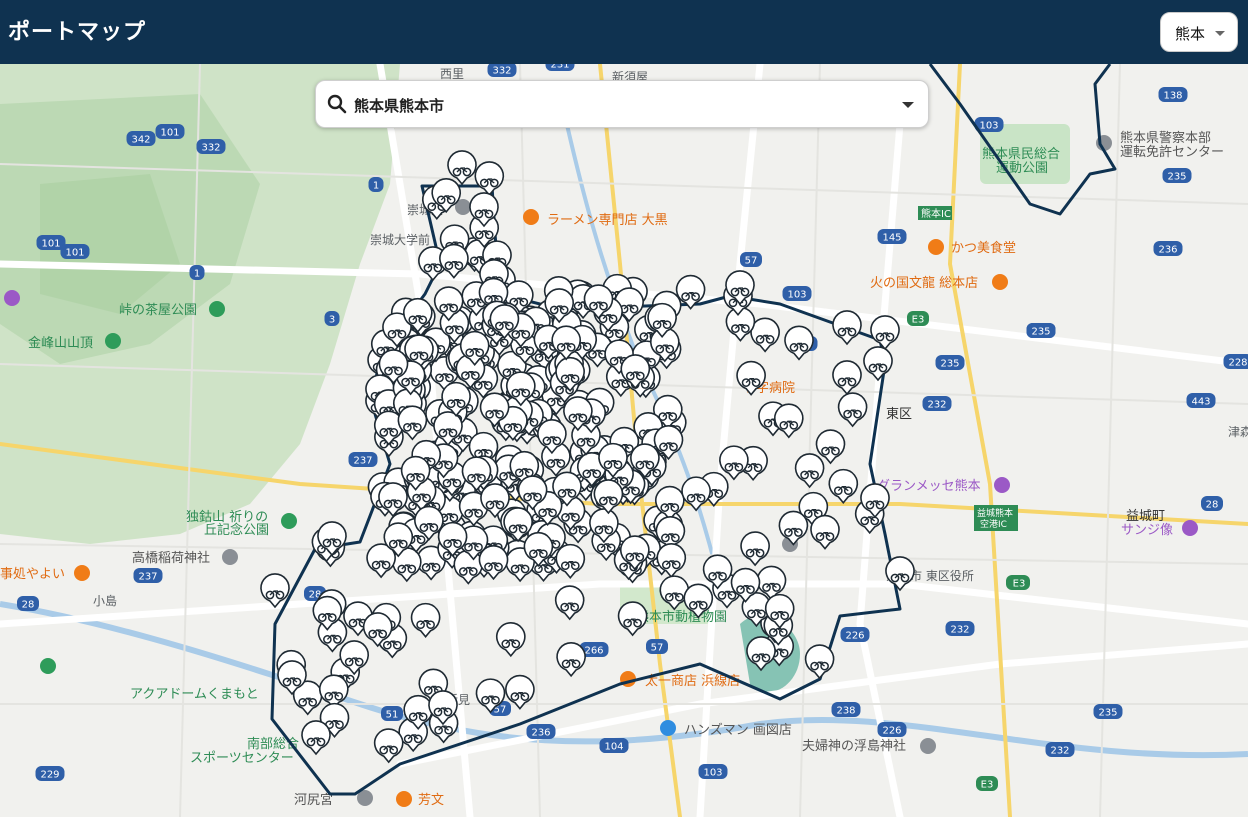 Image resolution: width=1248 pixels, height=817 pixels. I want to click on poi-label: 金峰山山頂, so click(60, 343).